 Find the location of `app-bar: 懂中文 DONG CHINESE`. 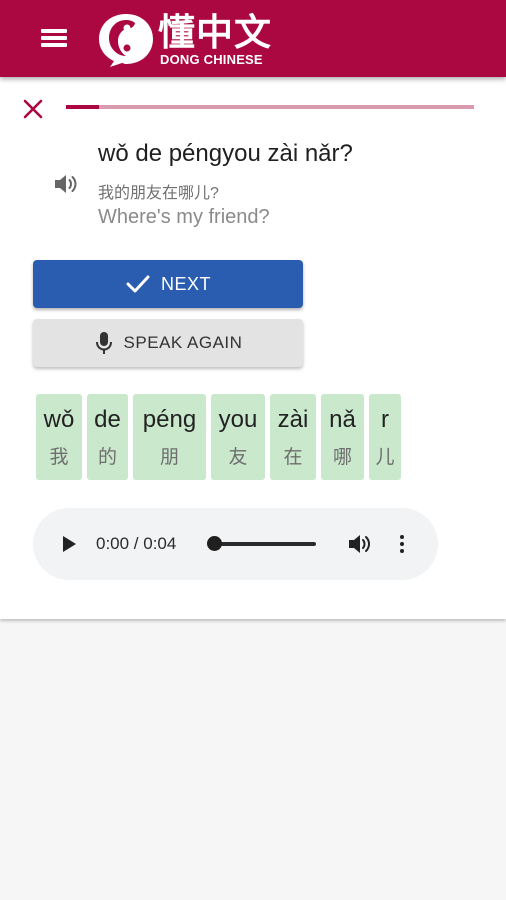

app-bar: 懂中文 DONG CHINESE is located at coordinates (253, 38).